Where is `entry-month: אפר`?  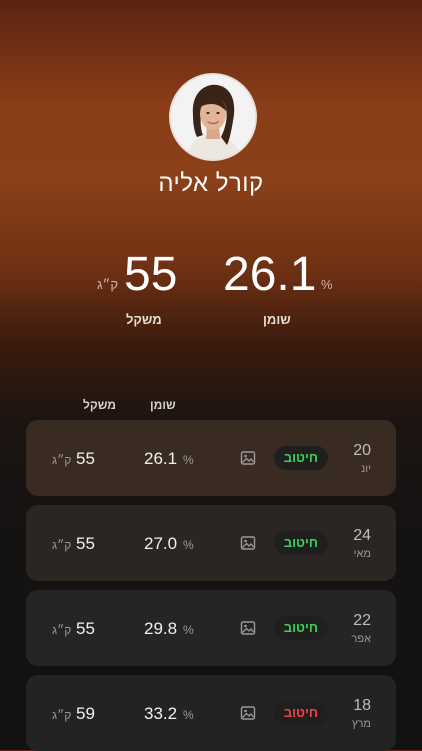
entry-month: אפר is located at coordinates (361, 639).